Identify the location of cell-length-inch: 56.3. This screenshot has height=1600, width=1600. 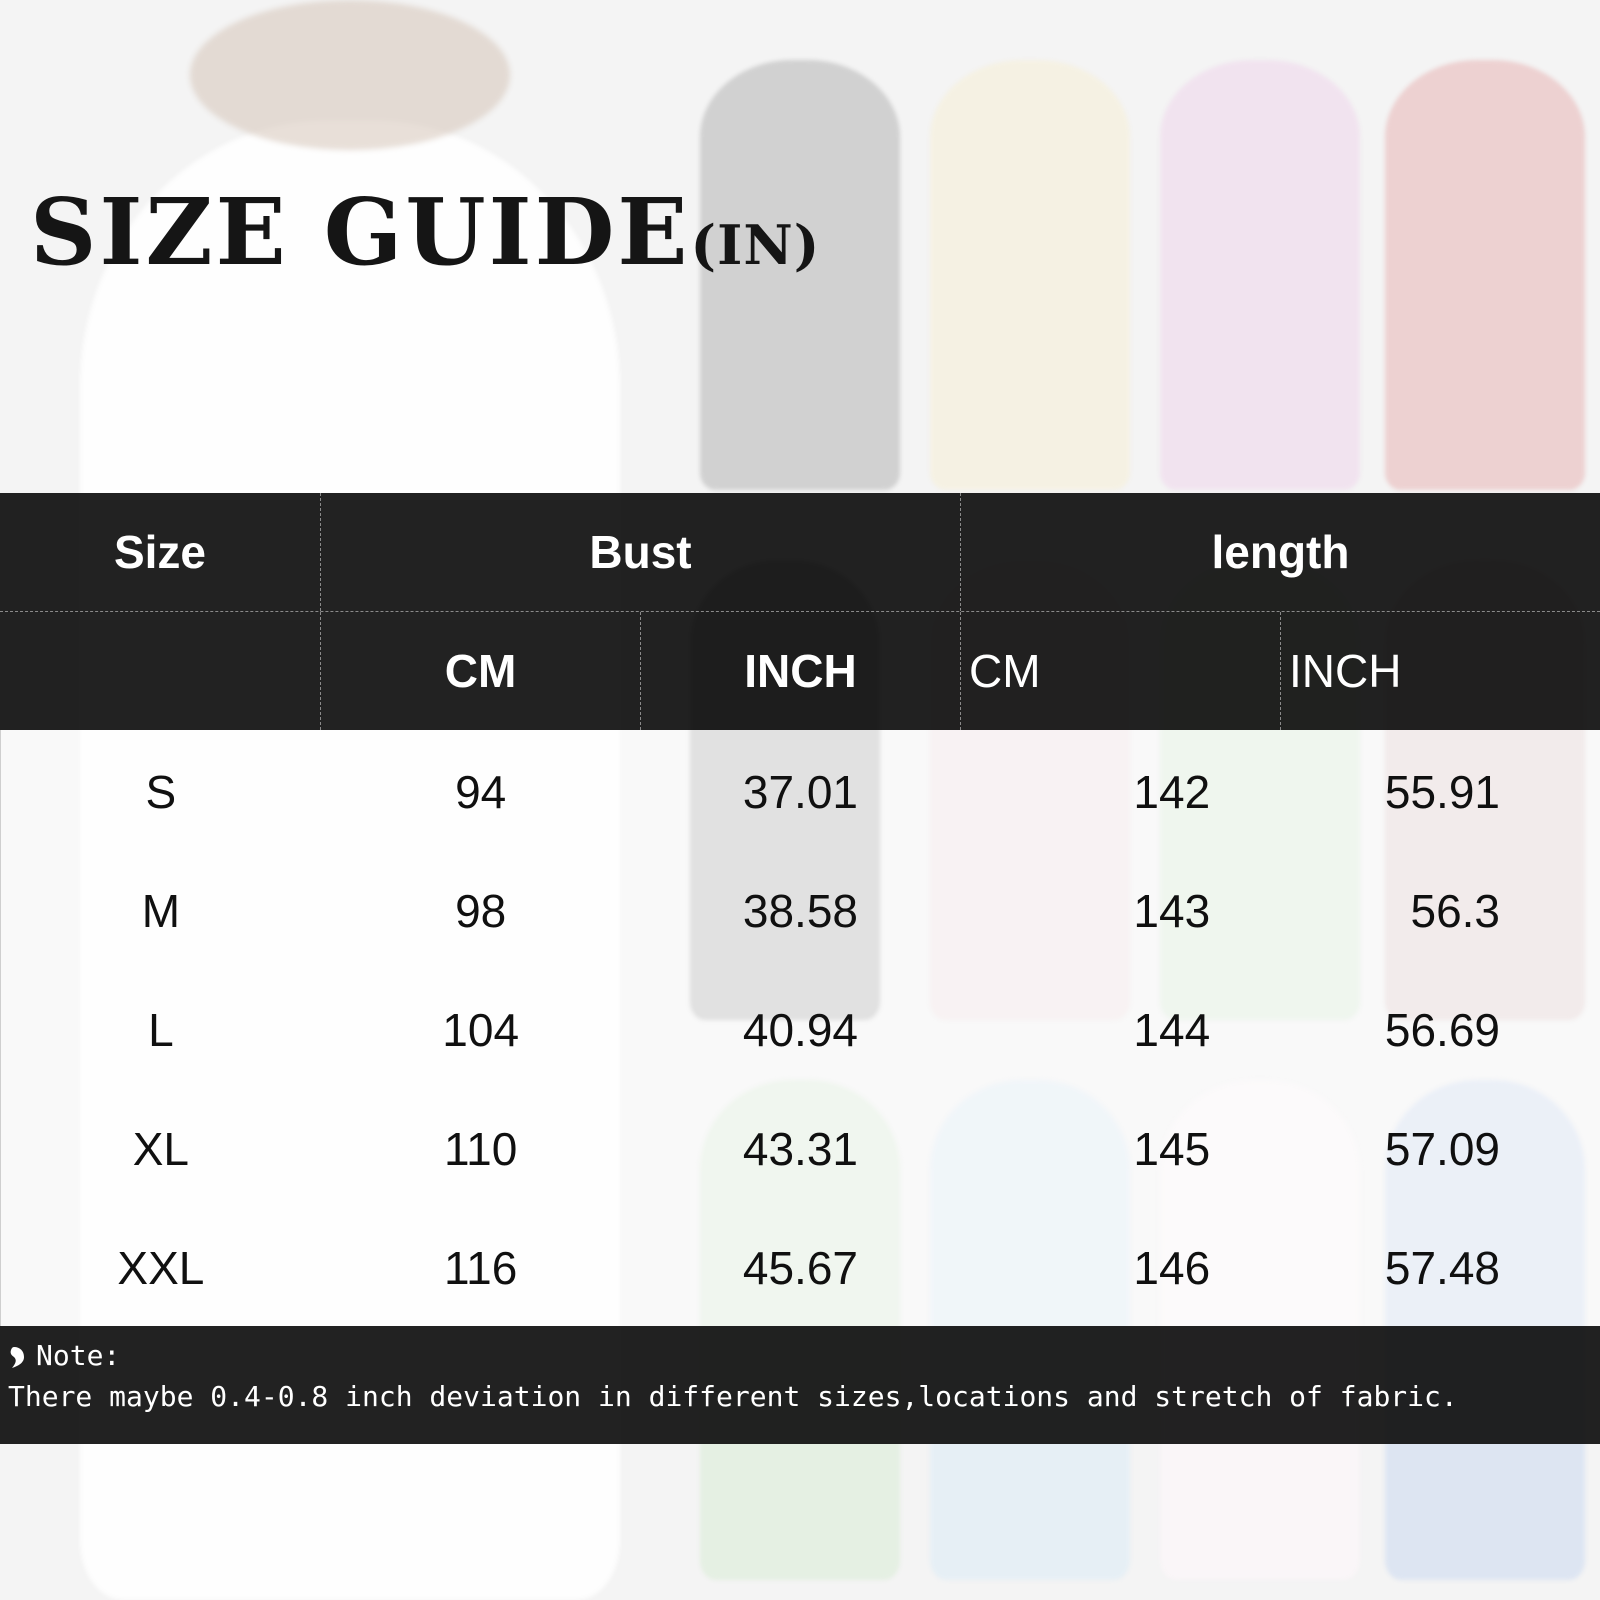
(1455, 910).